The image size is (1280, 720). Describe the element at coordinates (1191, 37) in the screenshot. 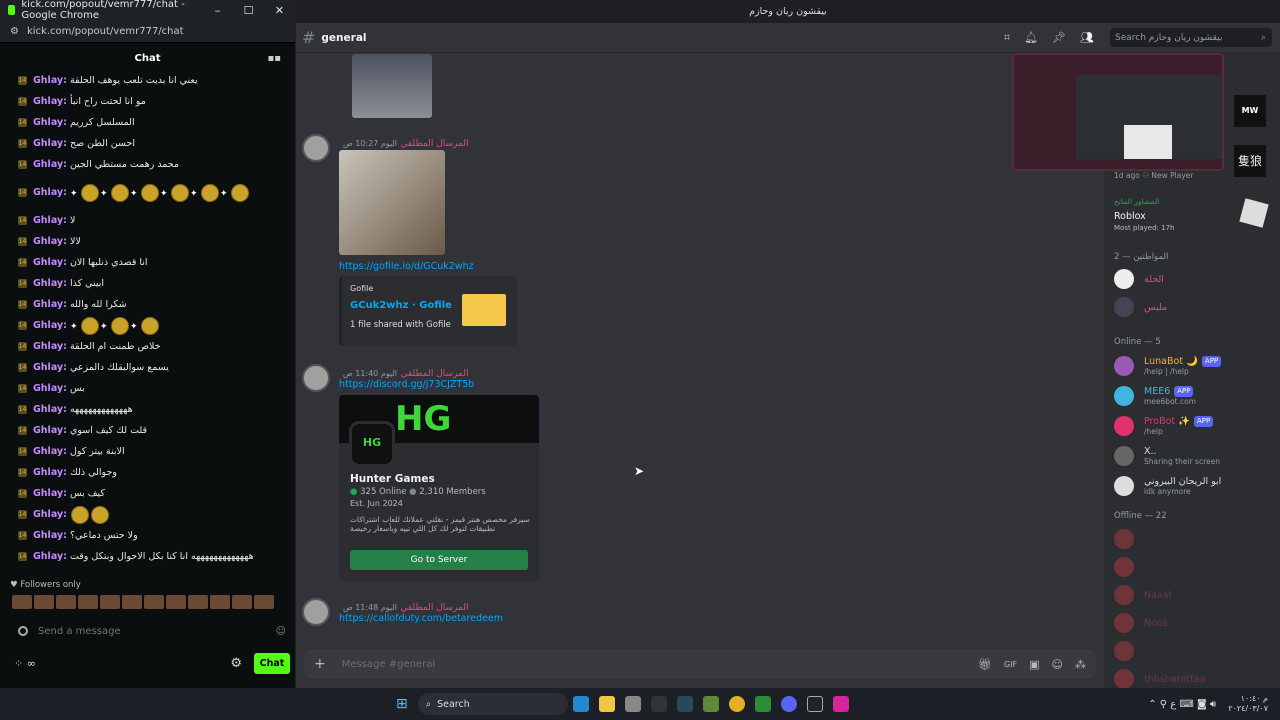

I see `search-input: Search بيقشون ريان وحازم ⌕` at that location.